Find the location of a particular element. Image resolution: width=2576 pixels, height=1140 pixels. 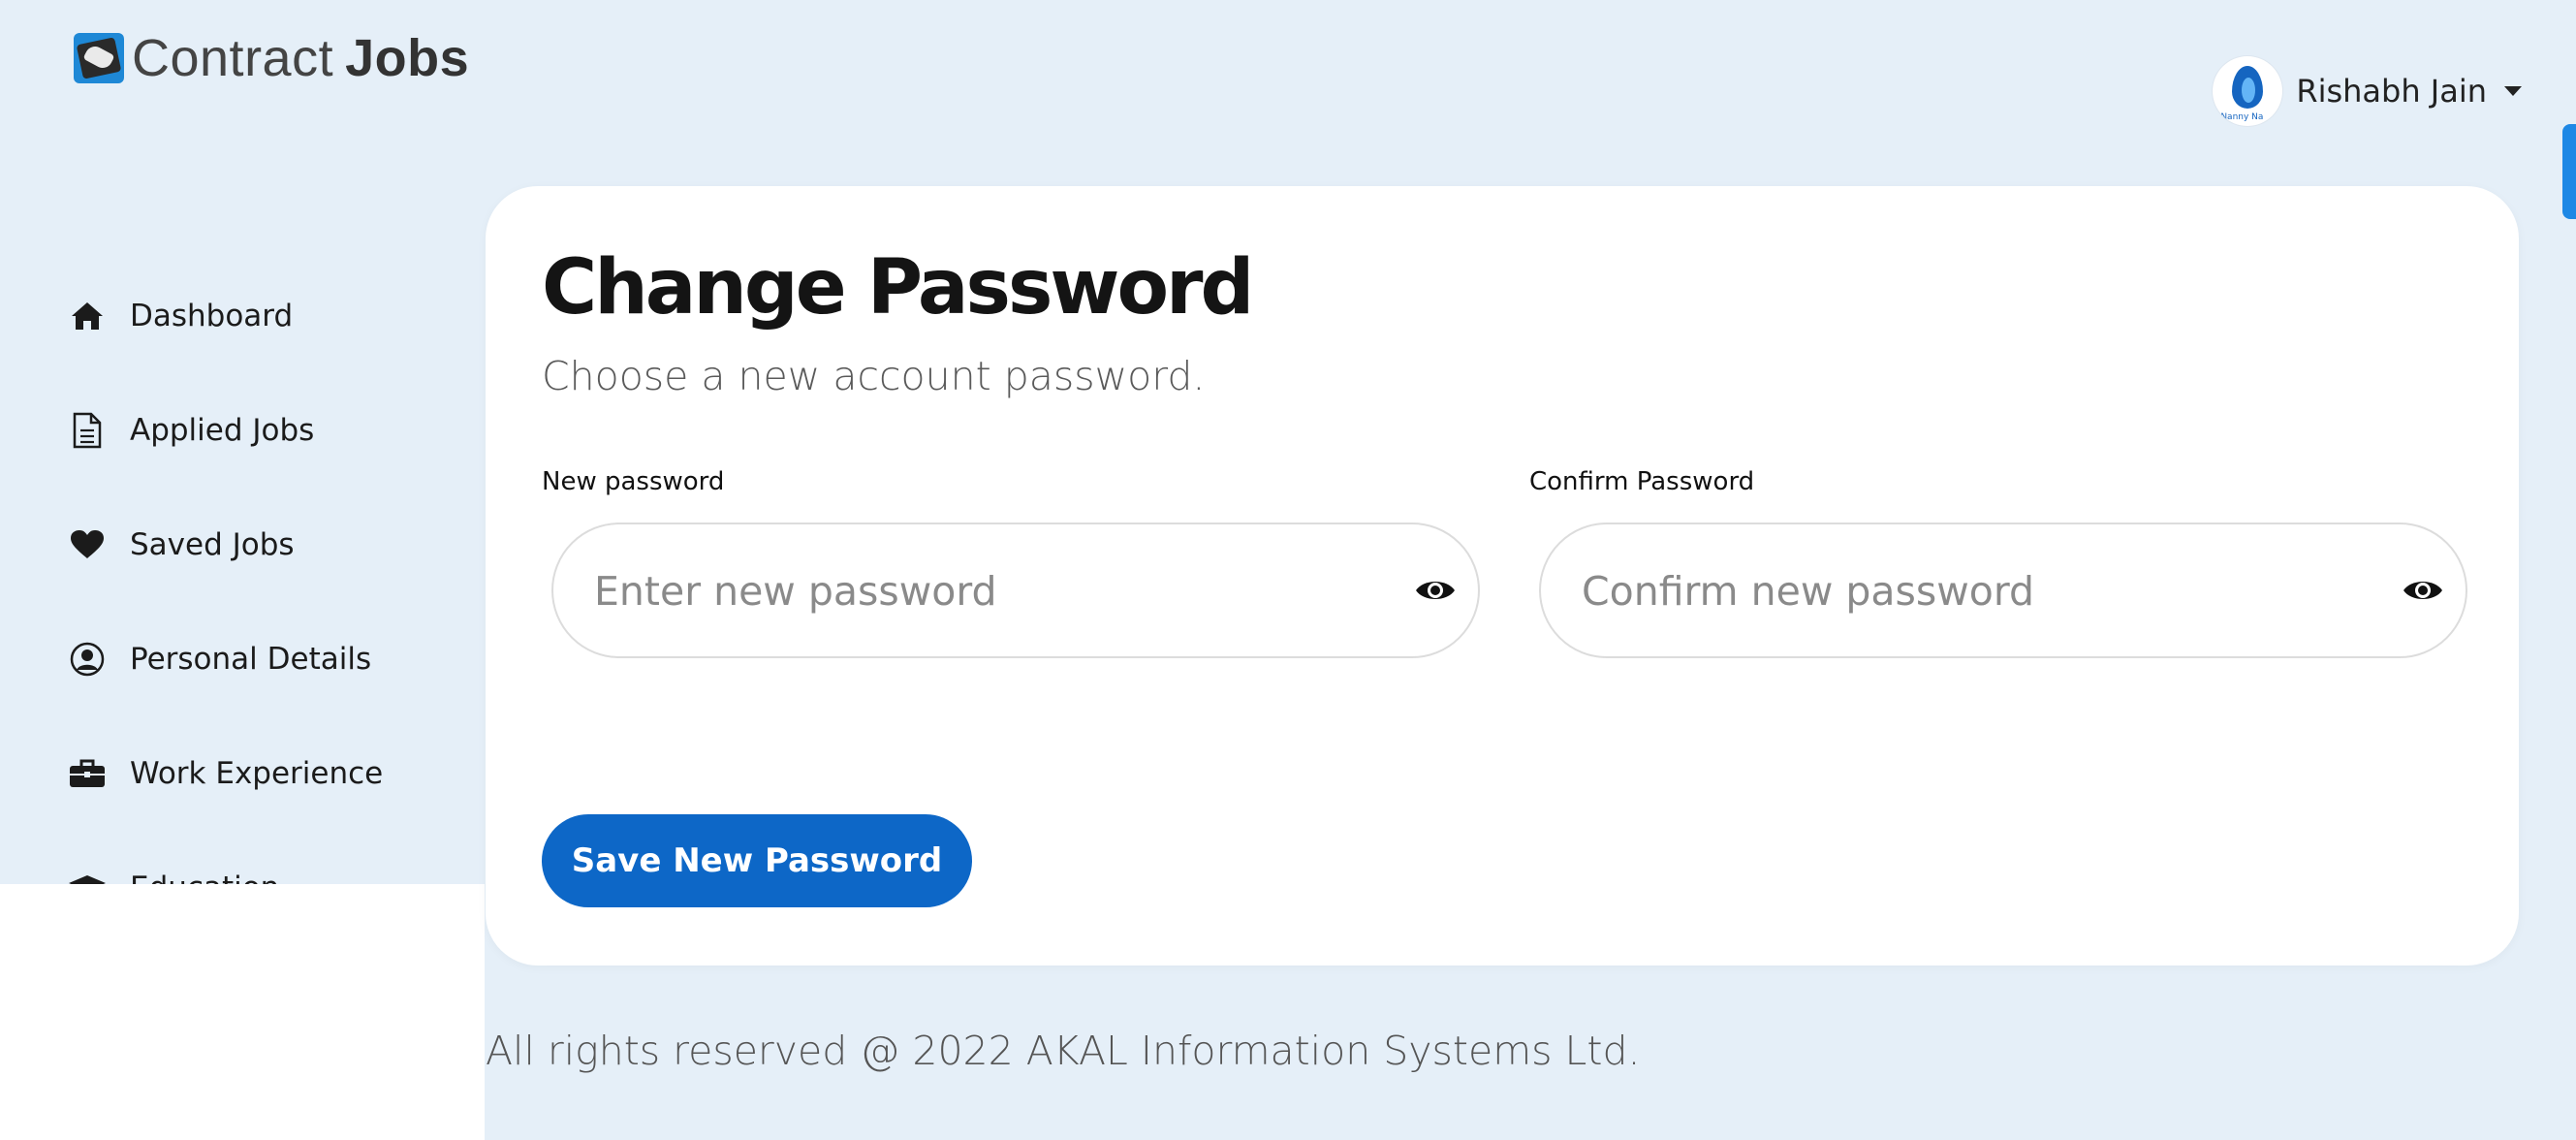

new-password-input is located at coordinates (981, 591).